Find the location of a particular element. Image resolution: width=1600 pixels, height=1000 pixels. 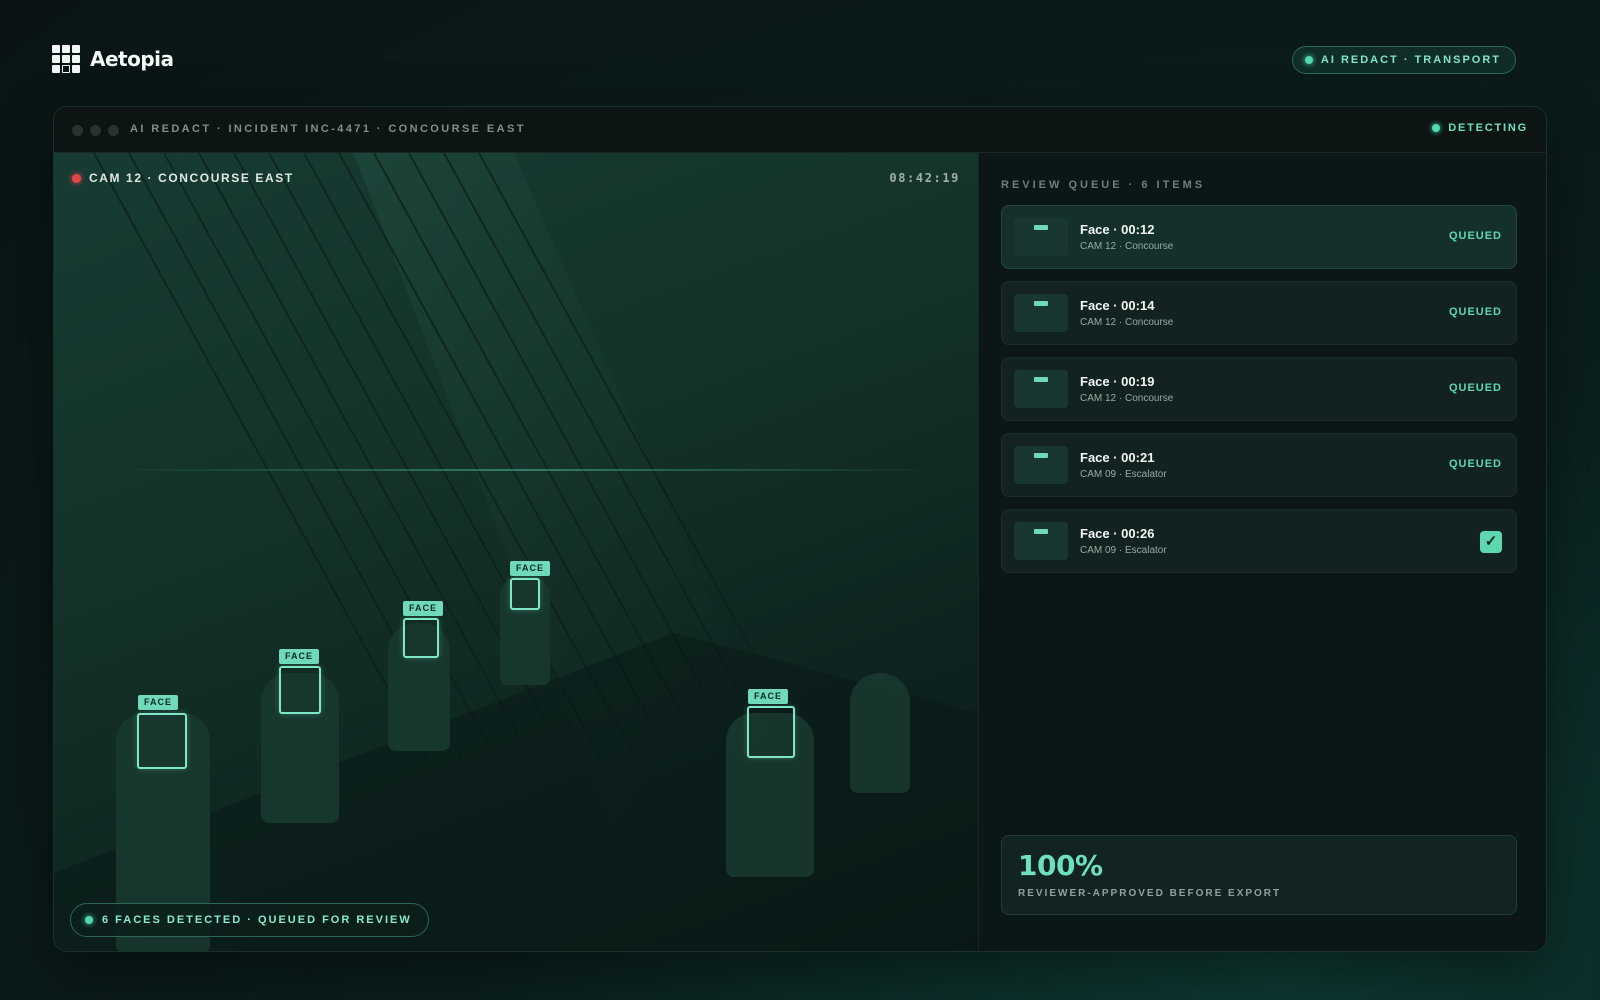

detection-status: DETECTING is located at coordinates (1480, 128).